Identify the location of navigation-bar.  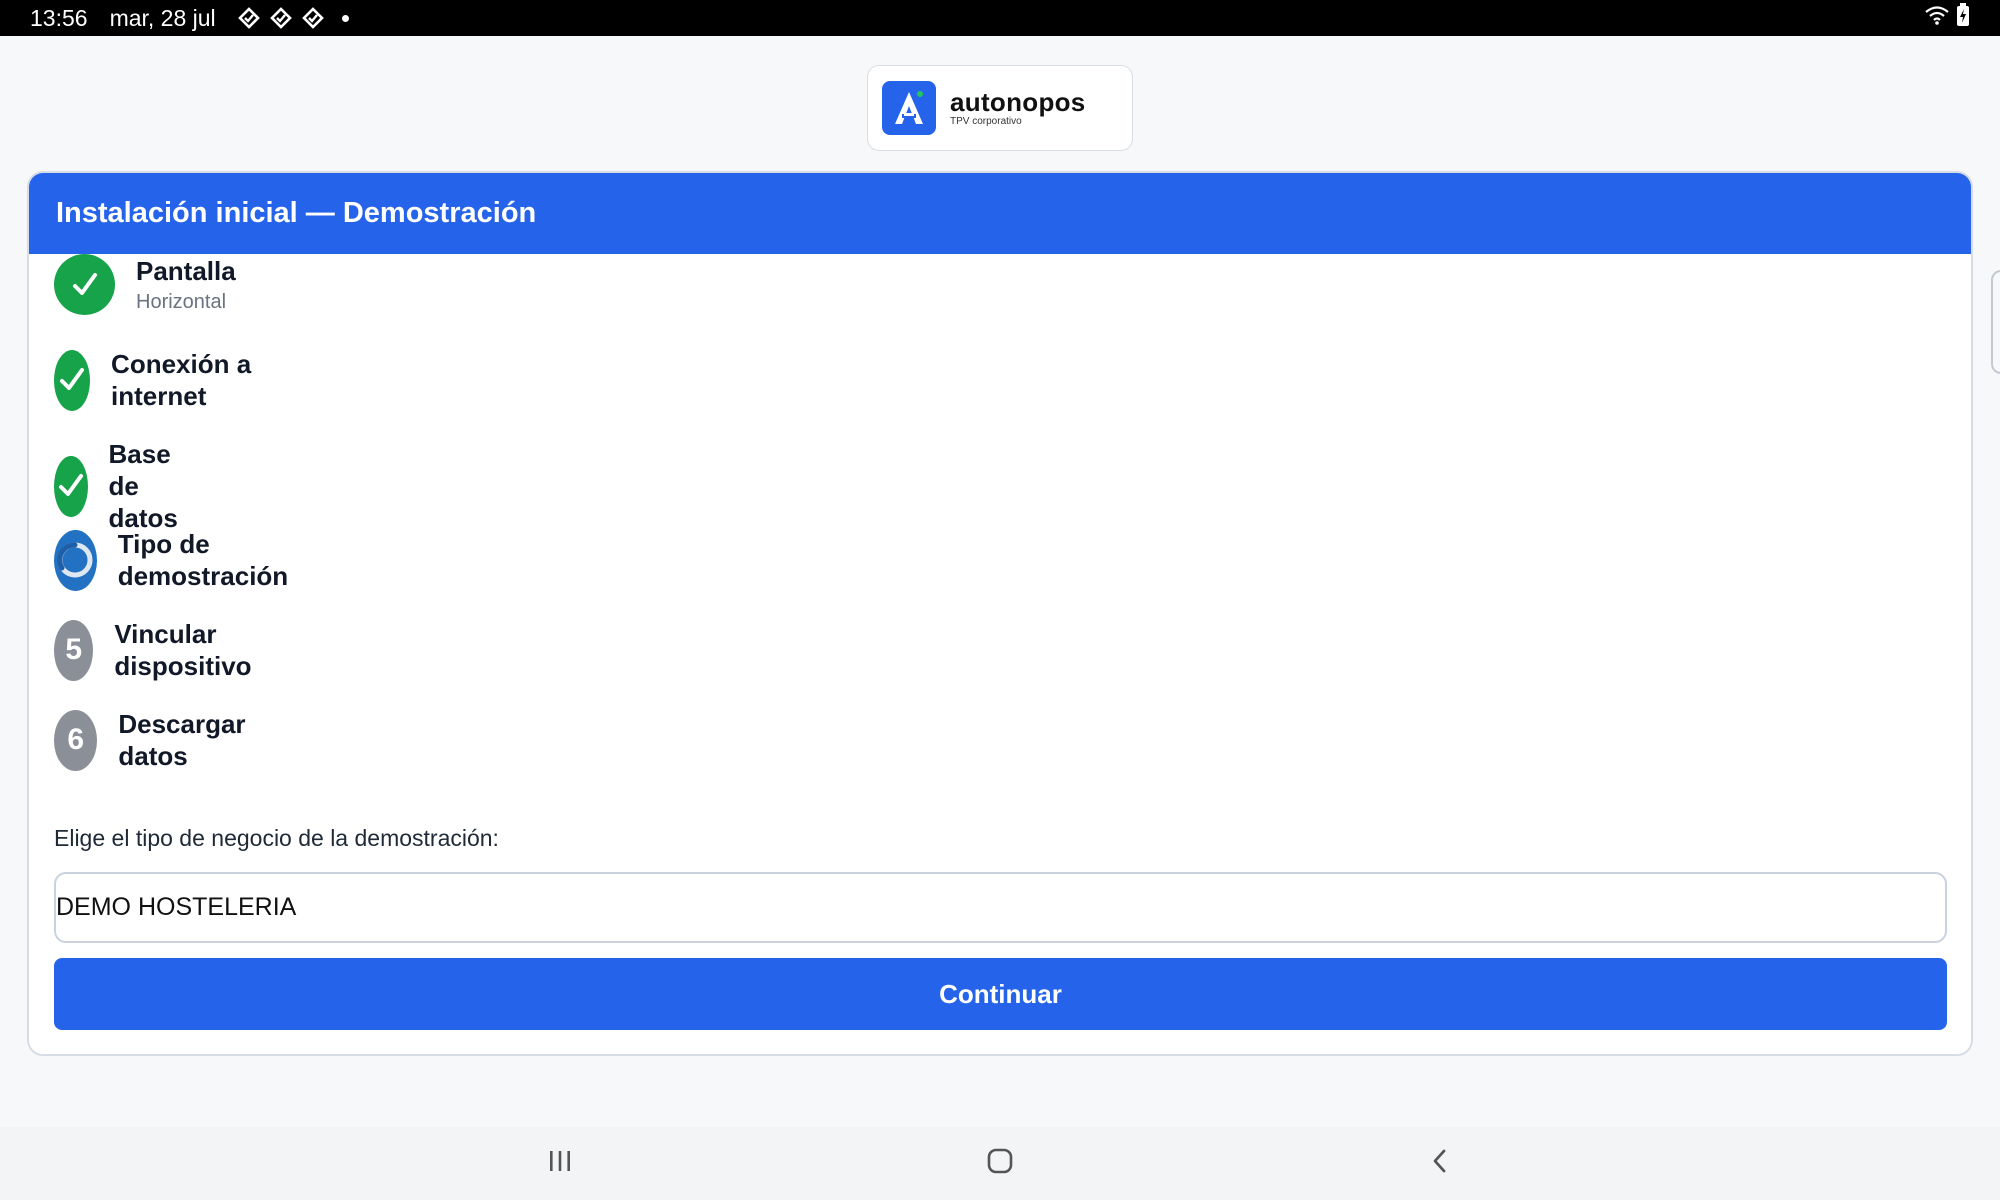
(1000, 1163).